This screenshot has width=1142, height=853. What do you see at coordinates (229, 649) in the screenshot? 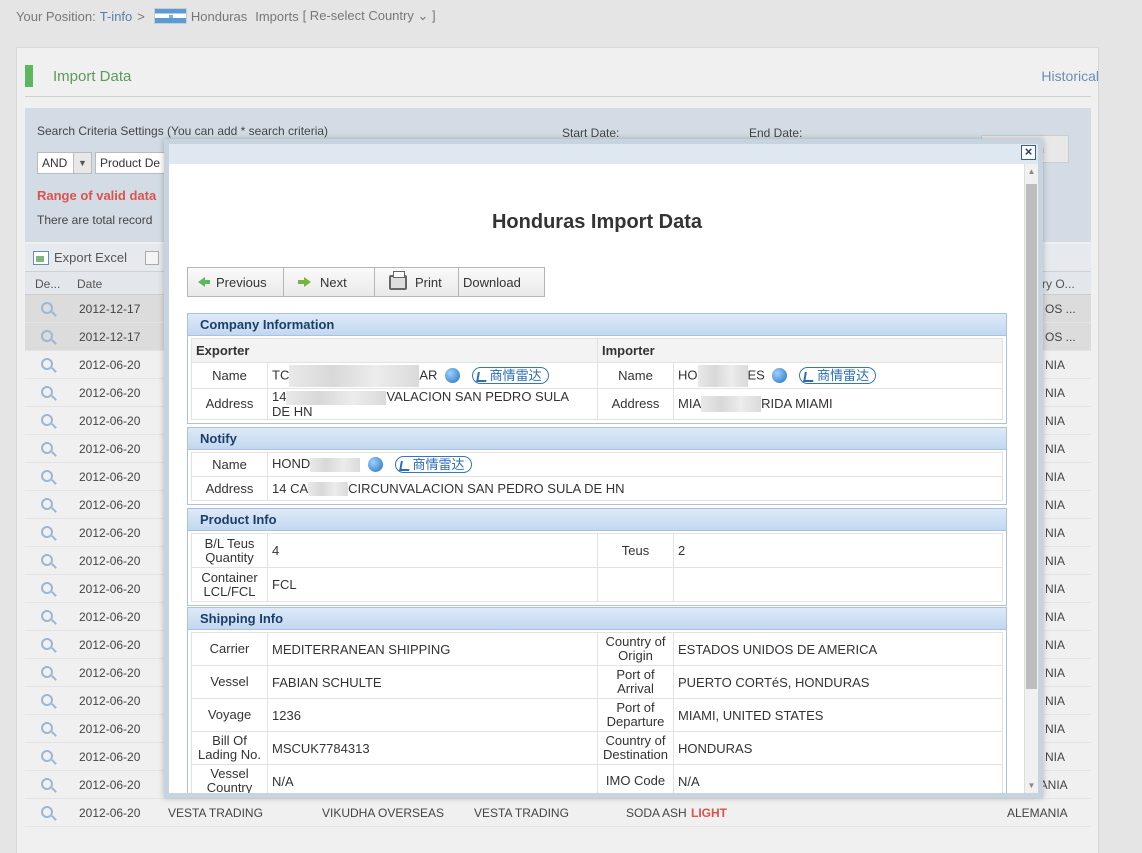
I see `carrier-label: Carrier` at bounding box center [229, 649].